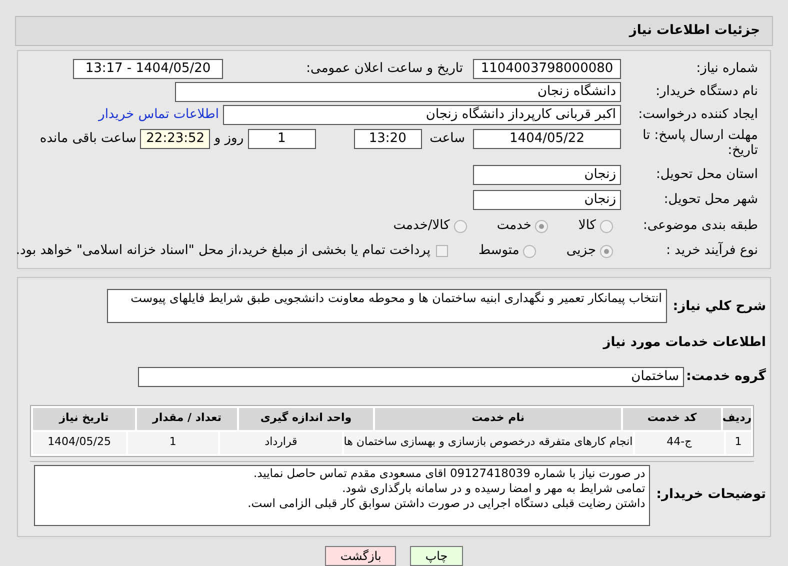 This screenshot has width=788, height=566. Describe the element at coordinates (725, 376) in the screenshot. I see `field-label: گروه خدمت:` at that location.